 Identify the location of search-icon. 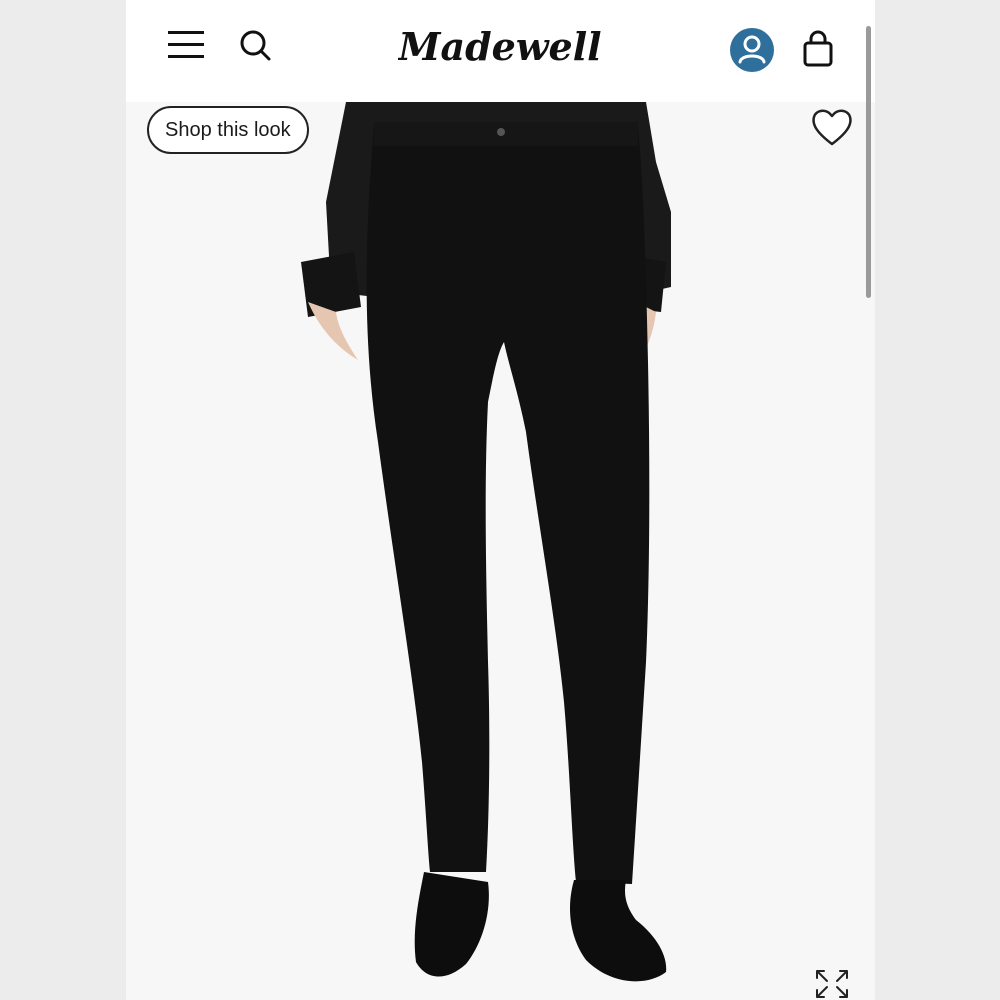
(255, 45).